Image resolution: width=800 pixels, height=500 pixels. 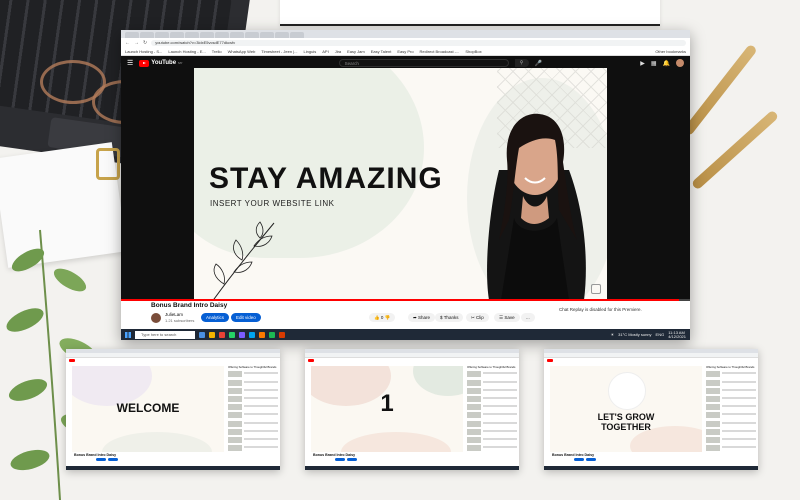 What do you see at coordinates (128, 334) in the screenshot?
I see `windows-start-icon` at bounding box center [128, 334].